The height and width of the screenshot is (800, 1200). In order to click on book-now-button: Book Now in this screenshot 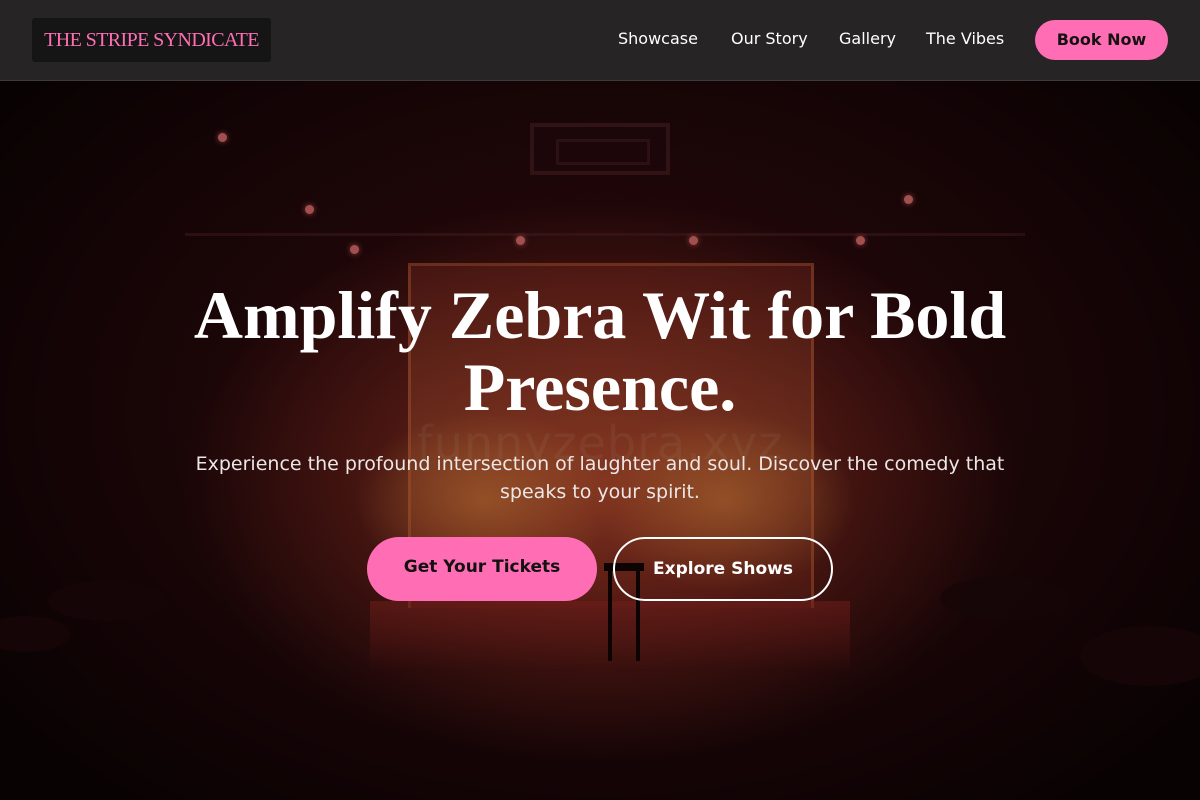, I will do `click(1101, 40)`.